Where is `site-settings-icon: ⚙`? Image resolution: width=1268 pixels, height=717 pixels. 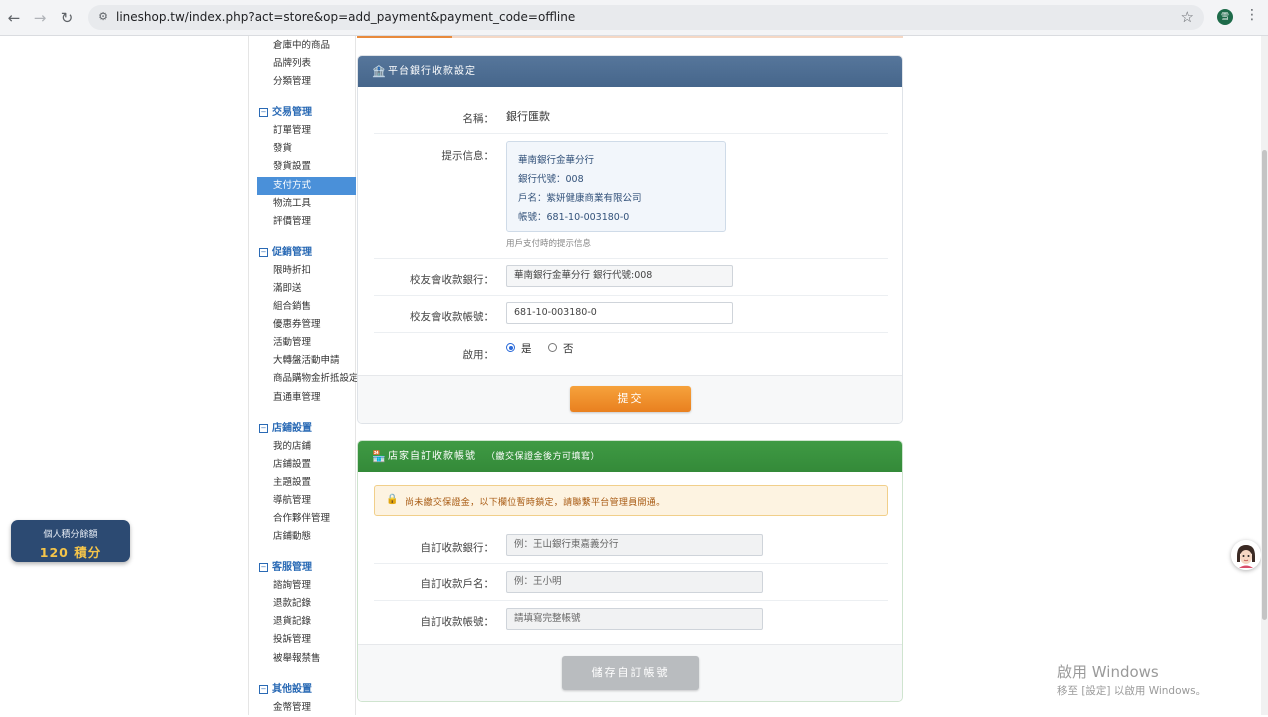
site-settings-icon: ⚙ is located at coordinates (103, 17).